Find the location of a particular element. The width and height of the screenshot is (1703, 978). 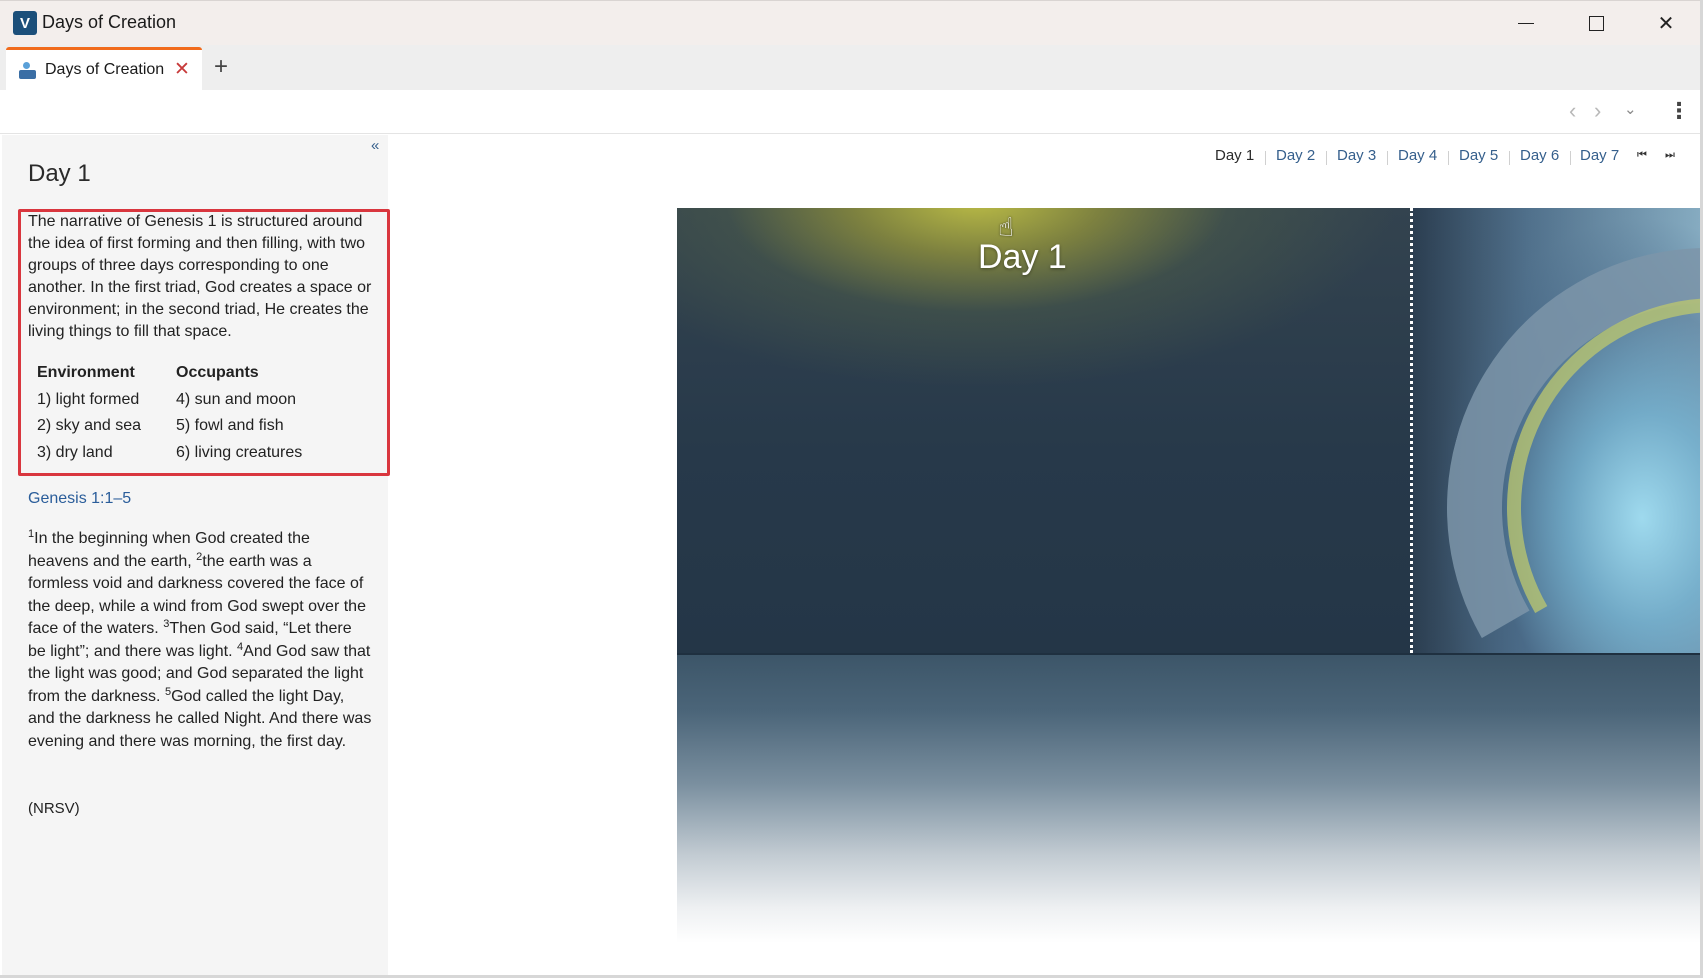

environment-item: 2) sky and sea is located at coordinates (89, 425).